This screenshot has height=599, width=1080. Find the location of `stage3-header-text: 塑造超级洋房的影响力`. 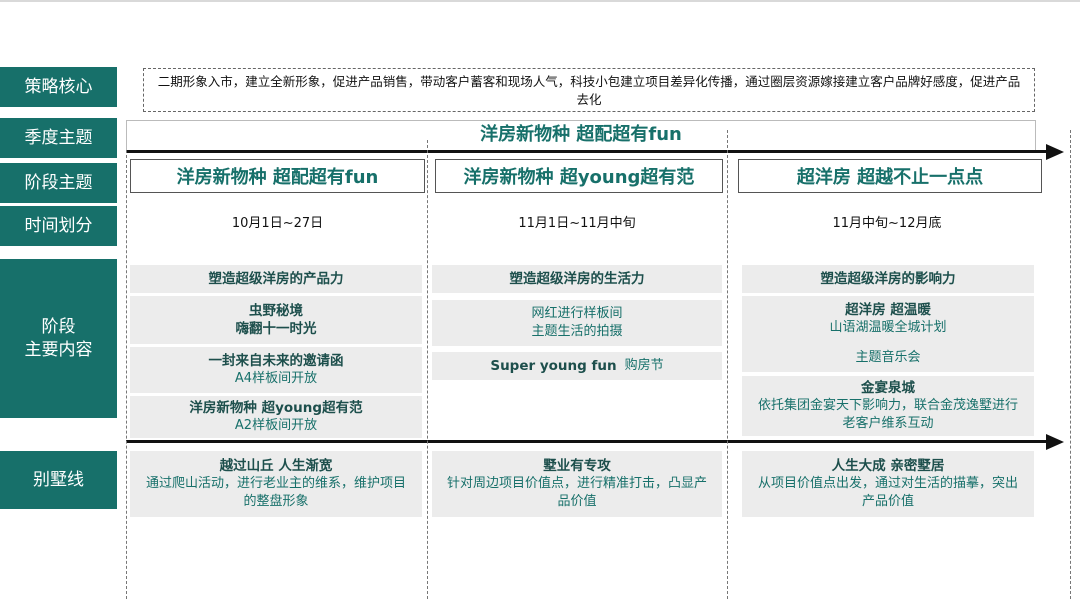

stage3-header-text: 塑造超级洋房的影响力 is located at coordinates (888, 279).